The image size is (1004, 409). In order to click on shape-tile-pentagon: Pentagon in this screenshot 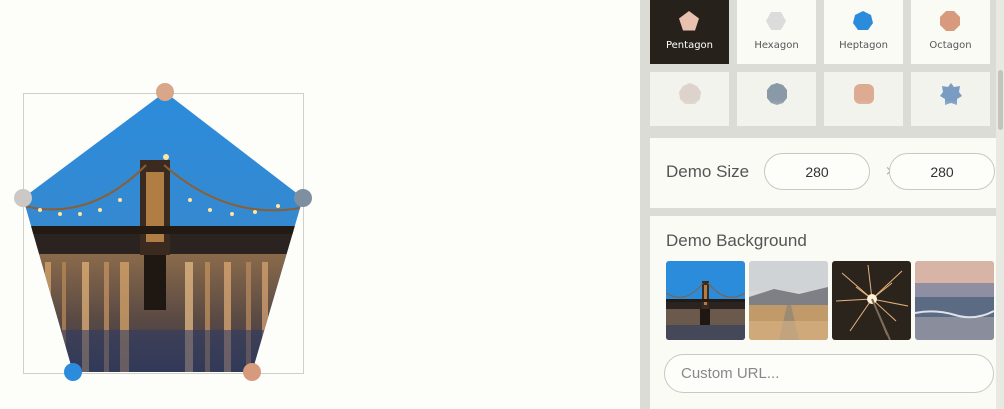, I will do `click(689, 32)`.